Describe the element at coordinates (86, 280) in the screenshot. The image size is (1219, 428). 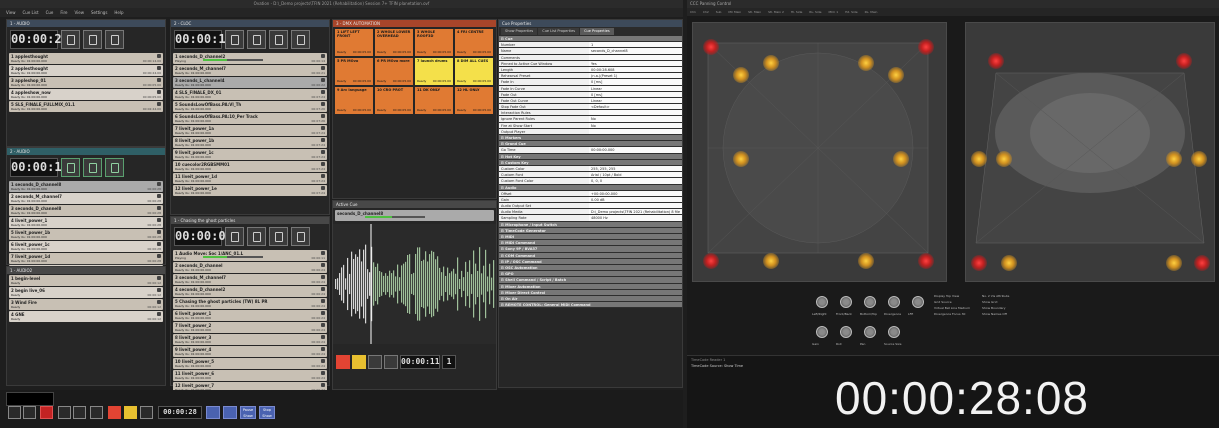
I see `cue-item: 1 begin-level Ready 00:00:12` at that location.